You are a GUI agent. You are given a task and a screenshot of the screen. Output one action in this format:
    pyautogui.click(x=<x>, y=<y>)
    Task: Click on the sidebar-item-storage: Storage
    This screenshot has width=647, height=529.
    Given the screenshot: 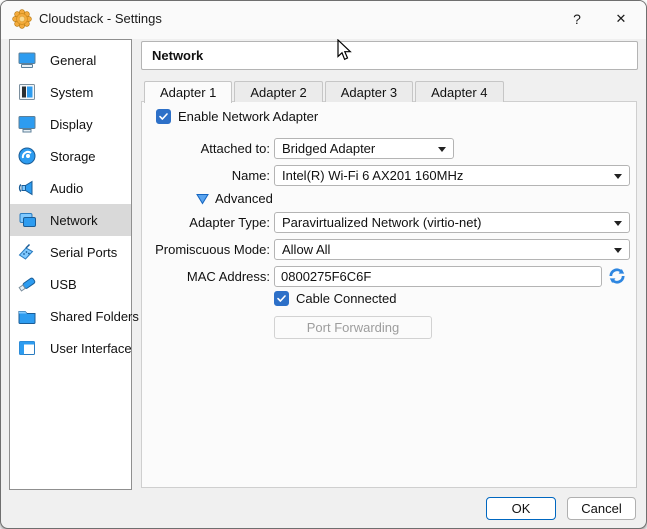 What is the action you would take?
    pyautogui.click(x=70, y=156)
    